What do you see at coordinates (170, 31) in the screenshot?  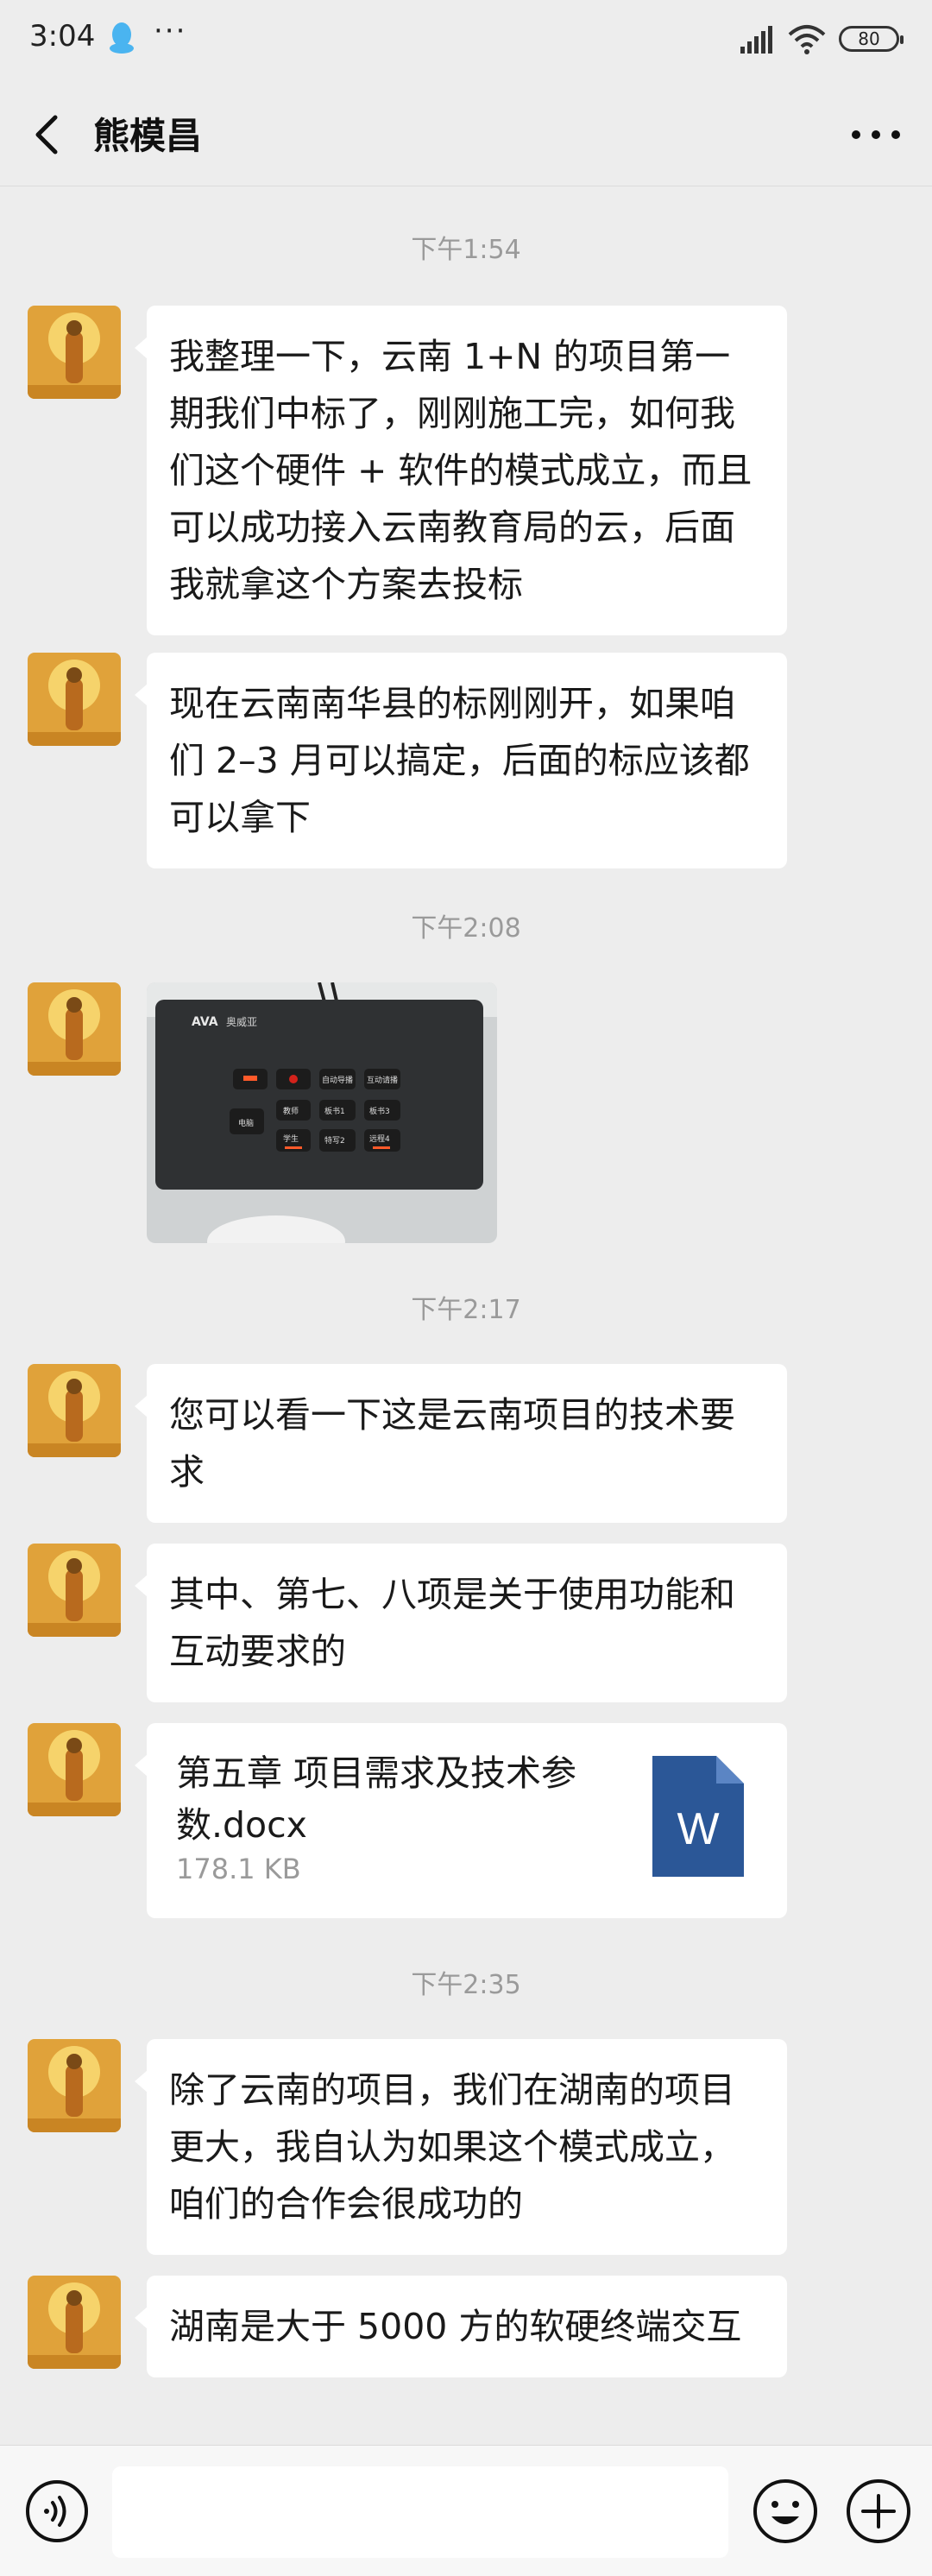 I see `status-more-dots: ···` at bounding box center [170, 31].